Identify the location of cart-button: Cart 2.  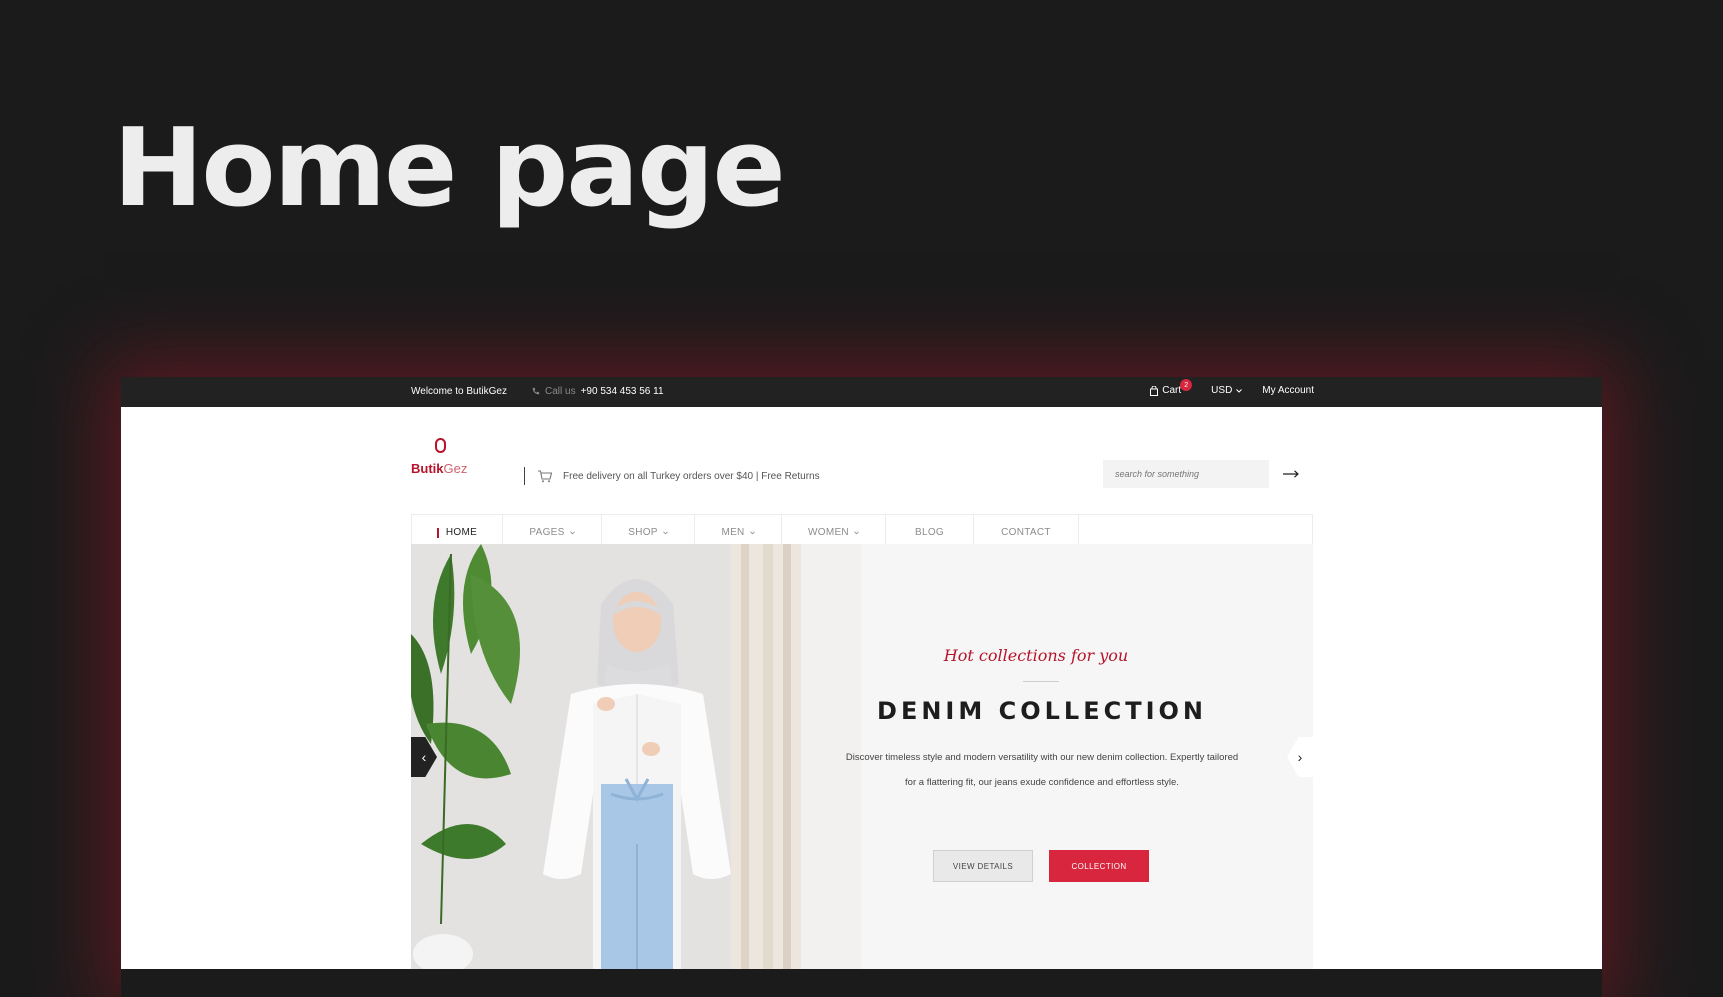
(1171, 387).